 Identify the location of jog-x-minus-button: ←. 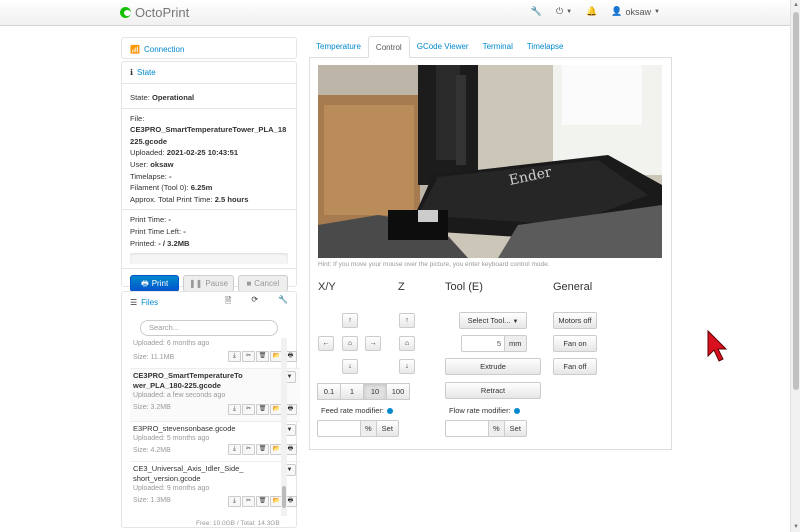
(326, 343).